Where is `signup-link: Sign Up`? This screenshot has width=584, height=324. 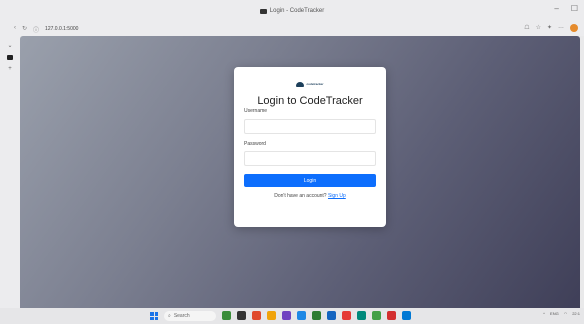 signup-link: Sign Up is located at coordinates (337, 196).